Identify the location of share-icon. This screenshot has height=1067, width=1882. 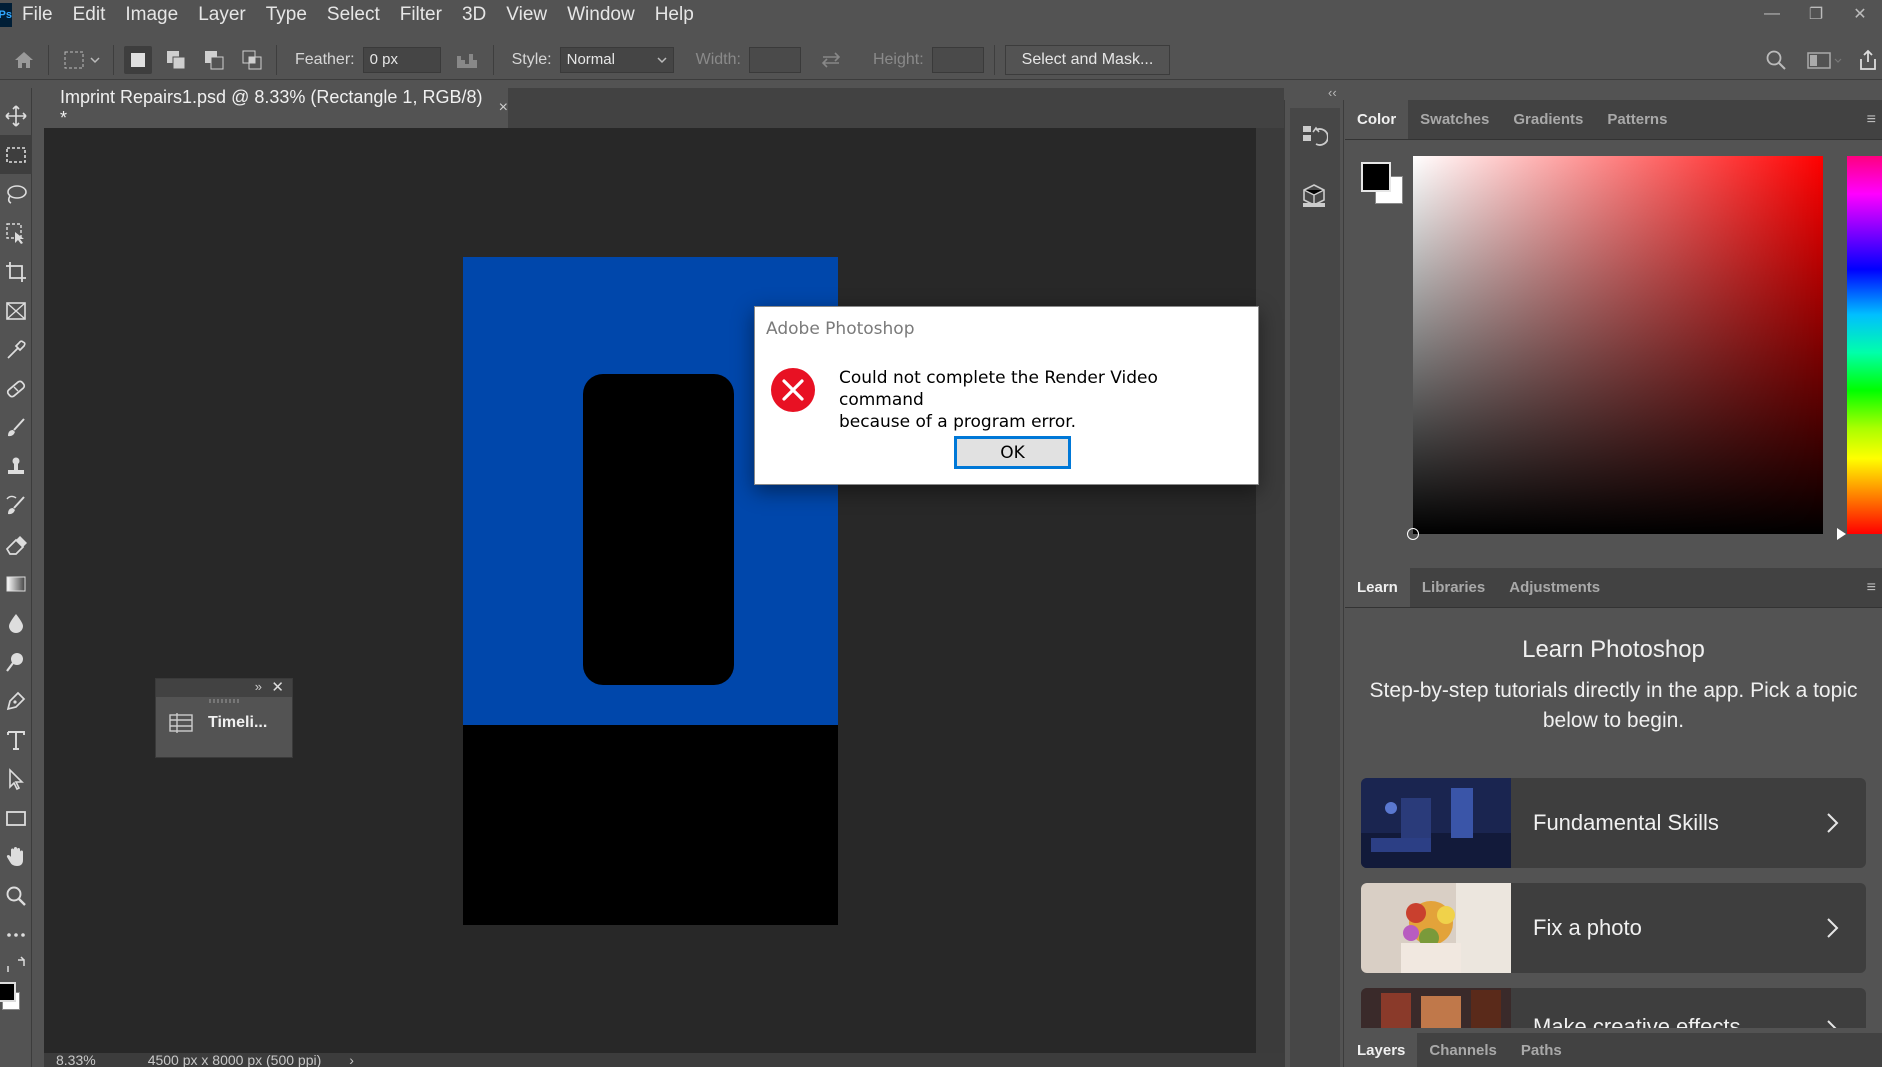
(1868, 60).